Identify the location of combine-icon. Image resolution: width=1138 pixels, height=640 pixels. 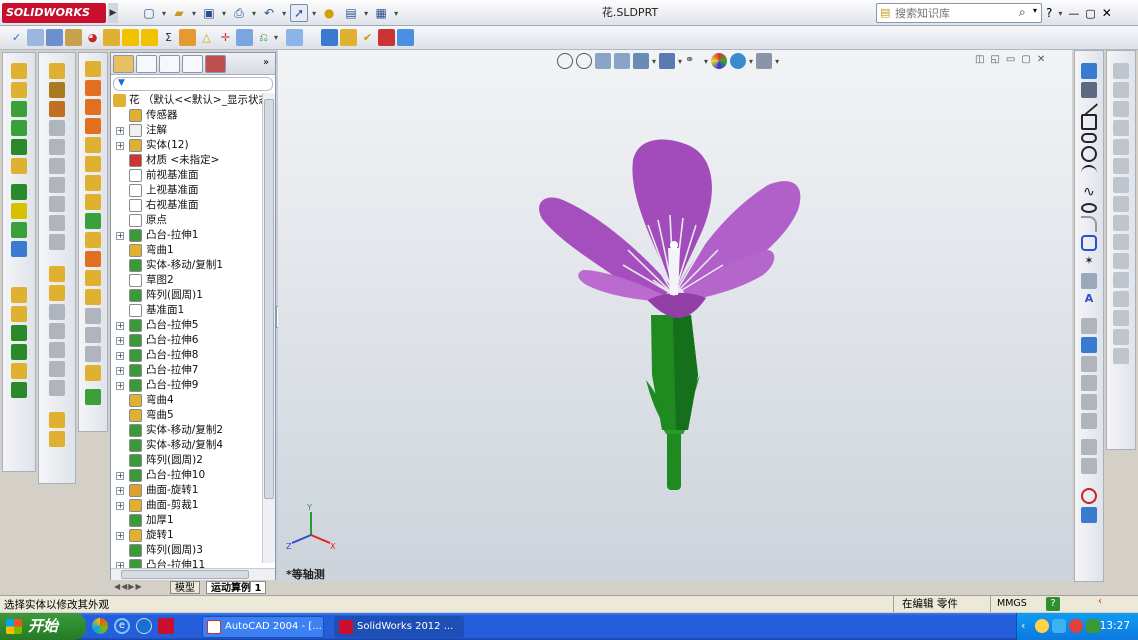
(57, 274).